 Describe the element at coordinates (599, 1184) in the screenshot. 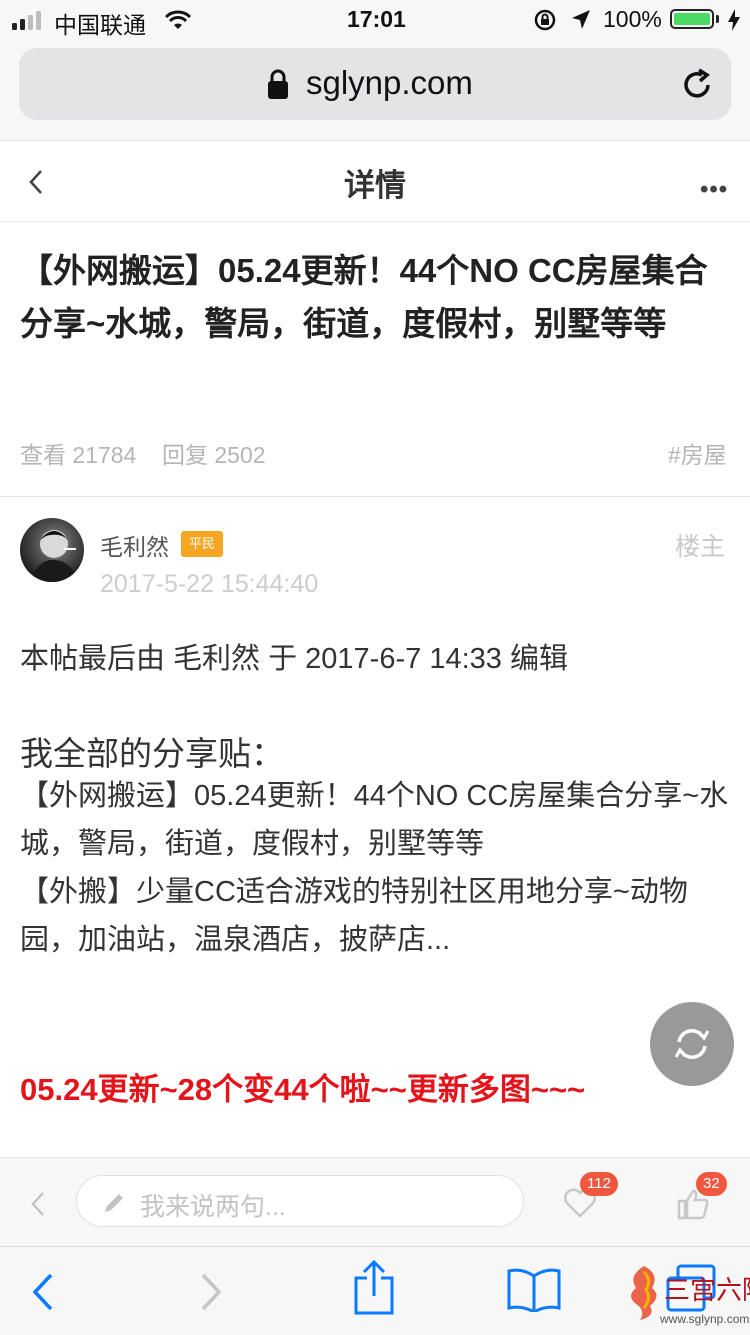

I see `like-count: 112` at that location.